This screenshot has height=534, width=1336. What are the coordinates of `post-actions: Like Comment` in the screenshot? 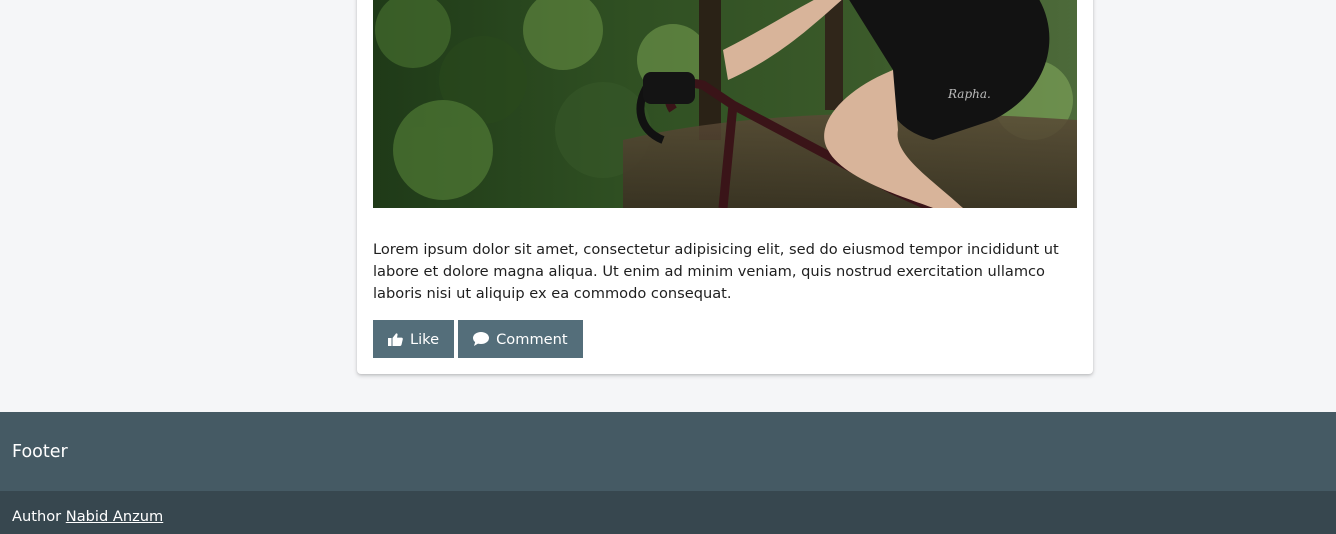 It's located at (478, 339).